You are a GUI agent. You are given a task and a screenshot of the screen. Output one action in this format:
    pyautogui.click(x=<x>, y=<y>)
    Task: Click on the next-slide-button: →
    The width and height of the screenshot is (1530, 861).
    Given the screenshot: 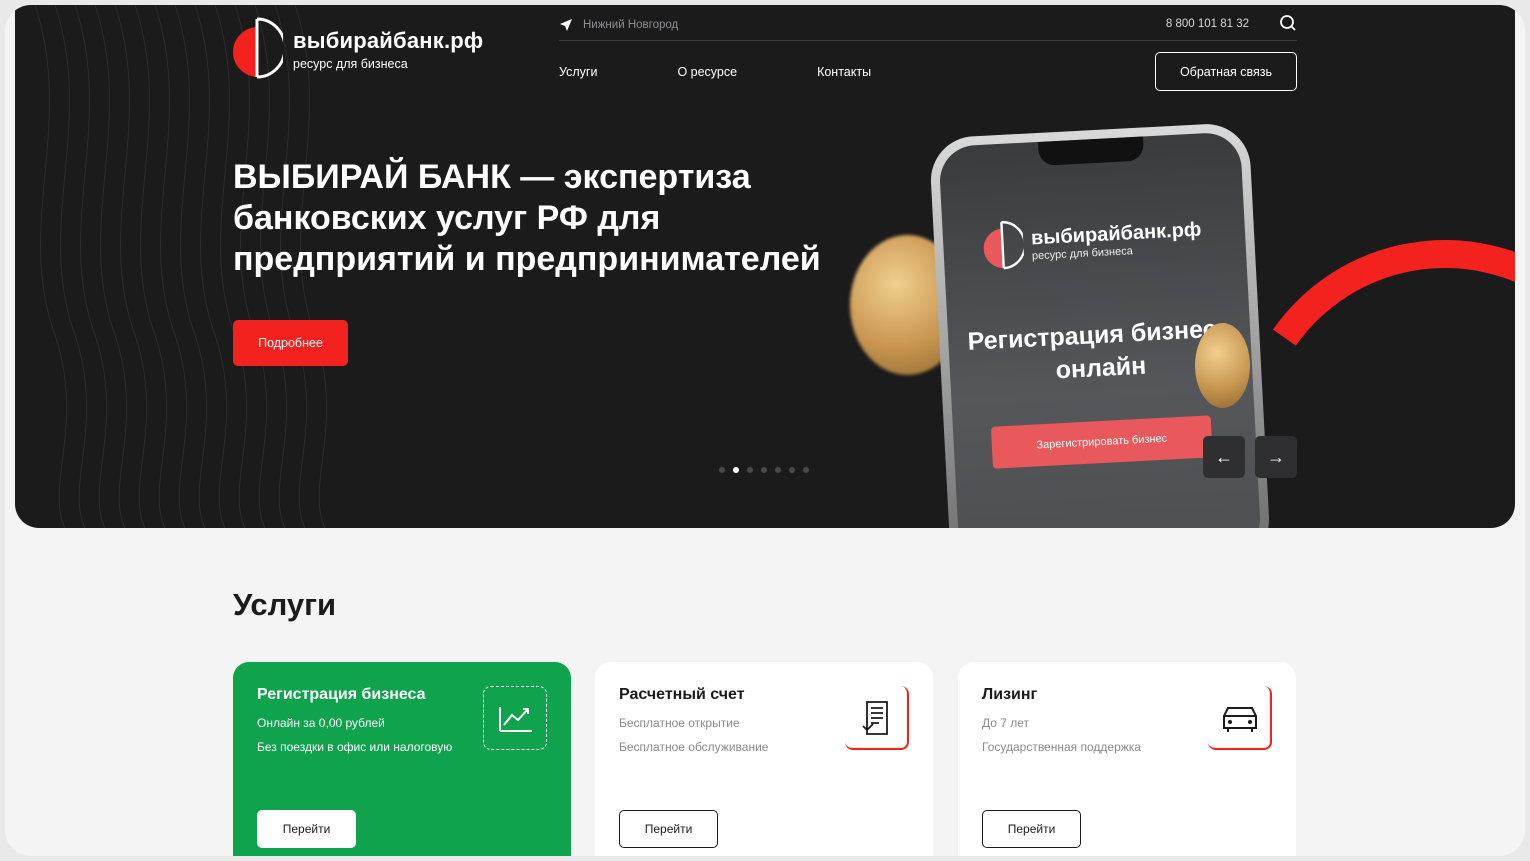 What is the action you would take?
    pyautogui.click(x=1276, y=457)
    